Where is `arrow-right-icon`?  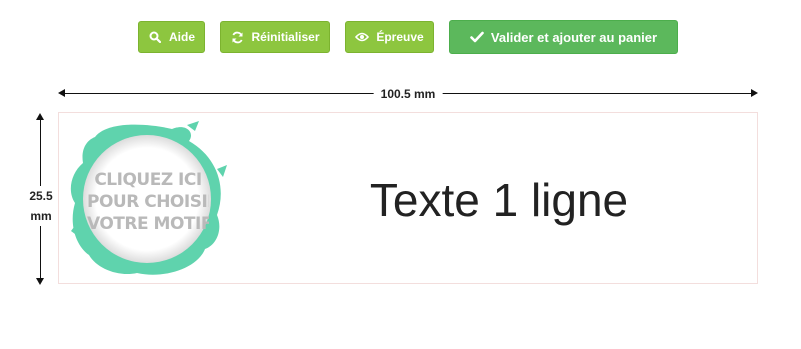 arrow-right-icon is located at coordinates (754, 93).